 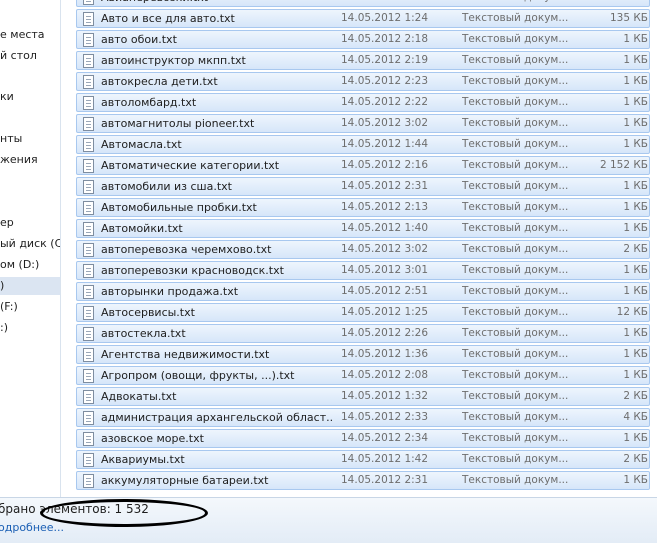 What do you see at coordinates (385, 39) in the screenshot?
I see `file-date: 14.05.2012 2:18` at bounding box center [385, 39].